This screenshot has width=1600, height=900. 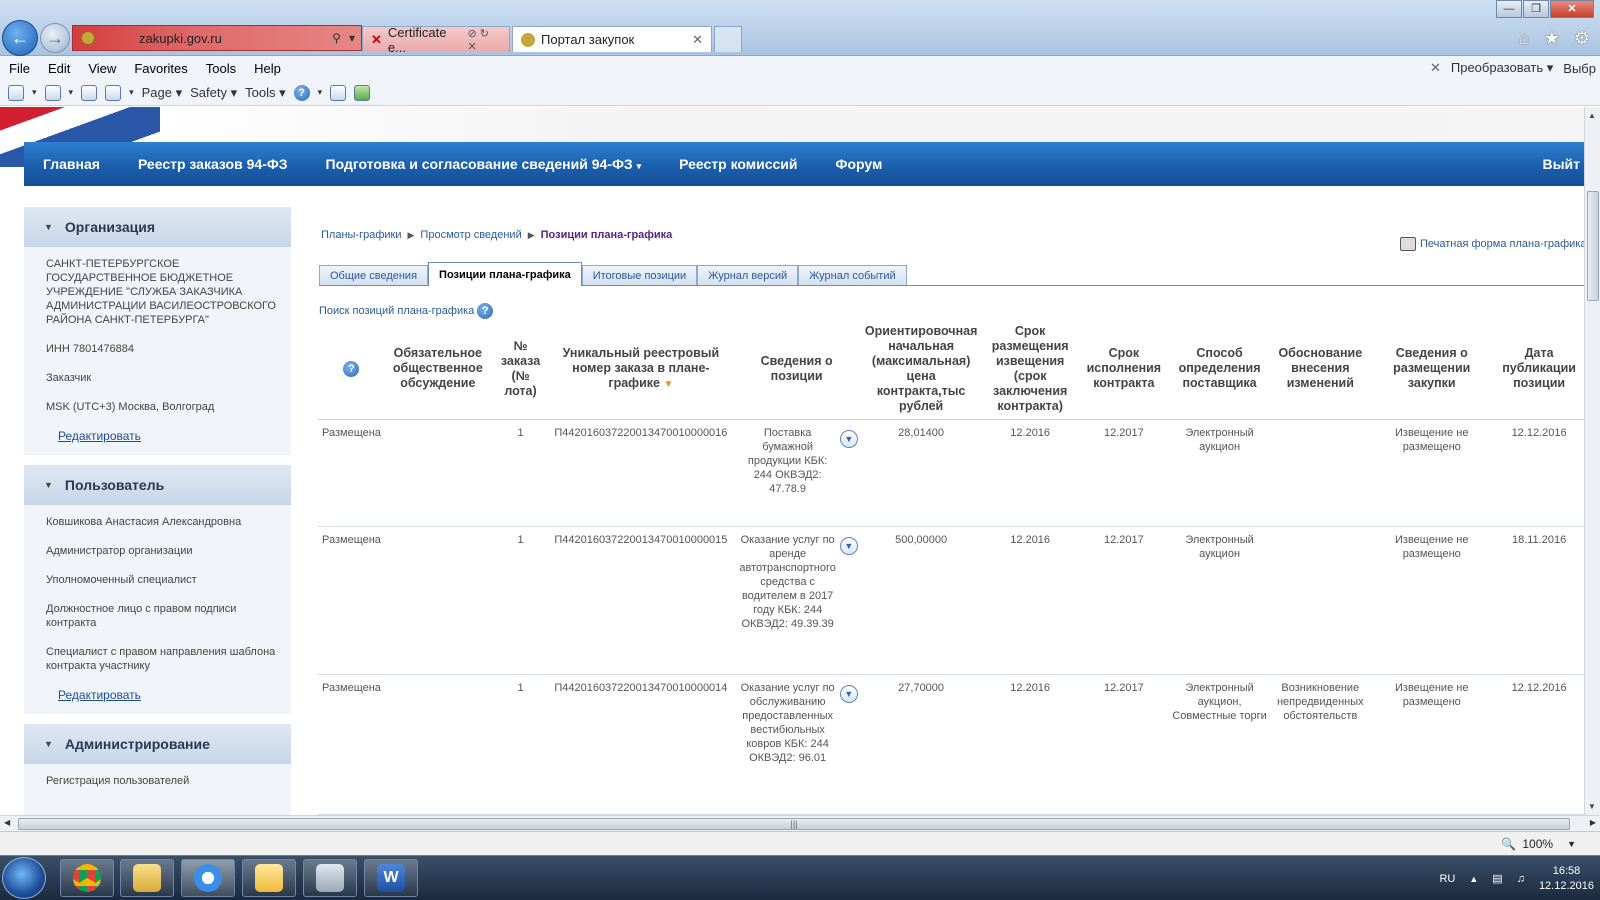 What do you see at coordinates (1435, 68) in the screenshot?
I see `close-icon: ✕` at bounding box center [1435, 68].